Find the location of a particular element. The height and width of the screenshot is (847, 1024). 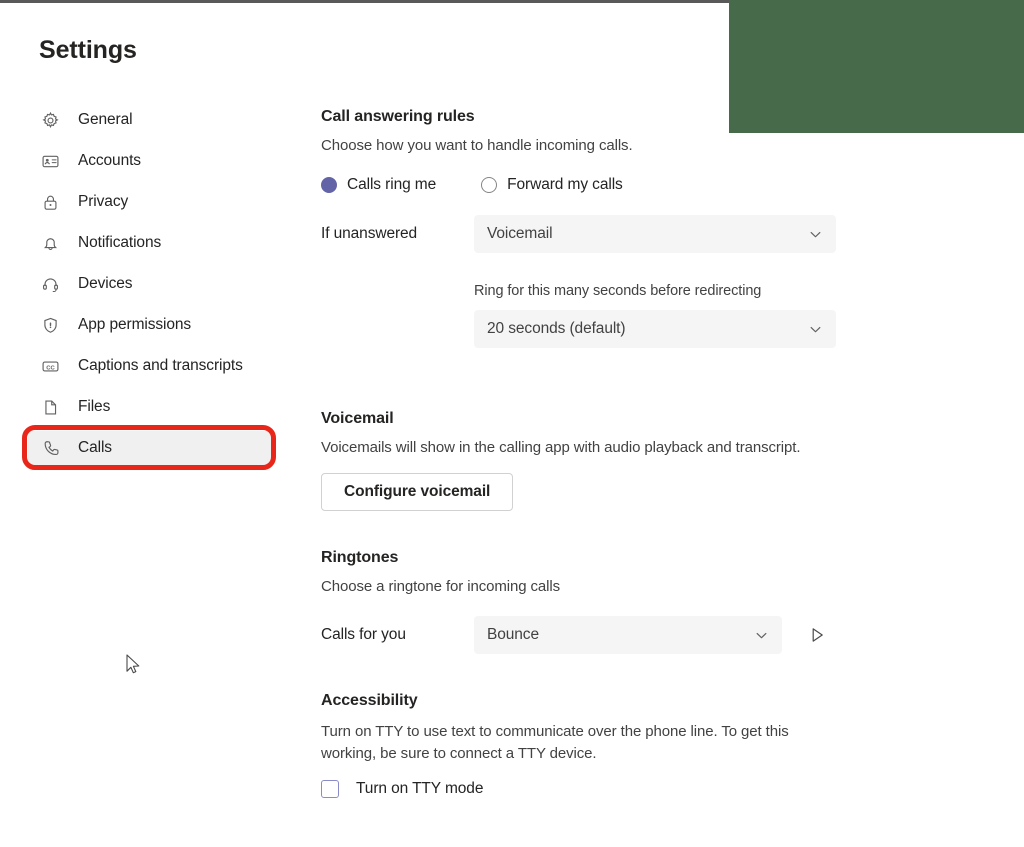

sidebar-item-label: General is located at coordinates (105, 119).